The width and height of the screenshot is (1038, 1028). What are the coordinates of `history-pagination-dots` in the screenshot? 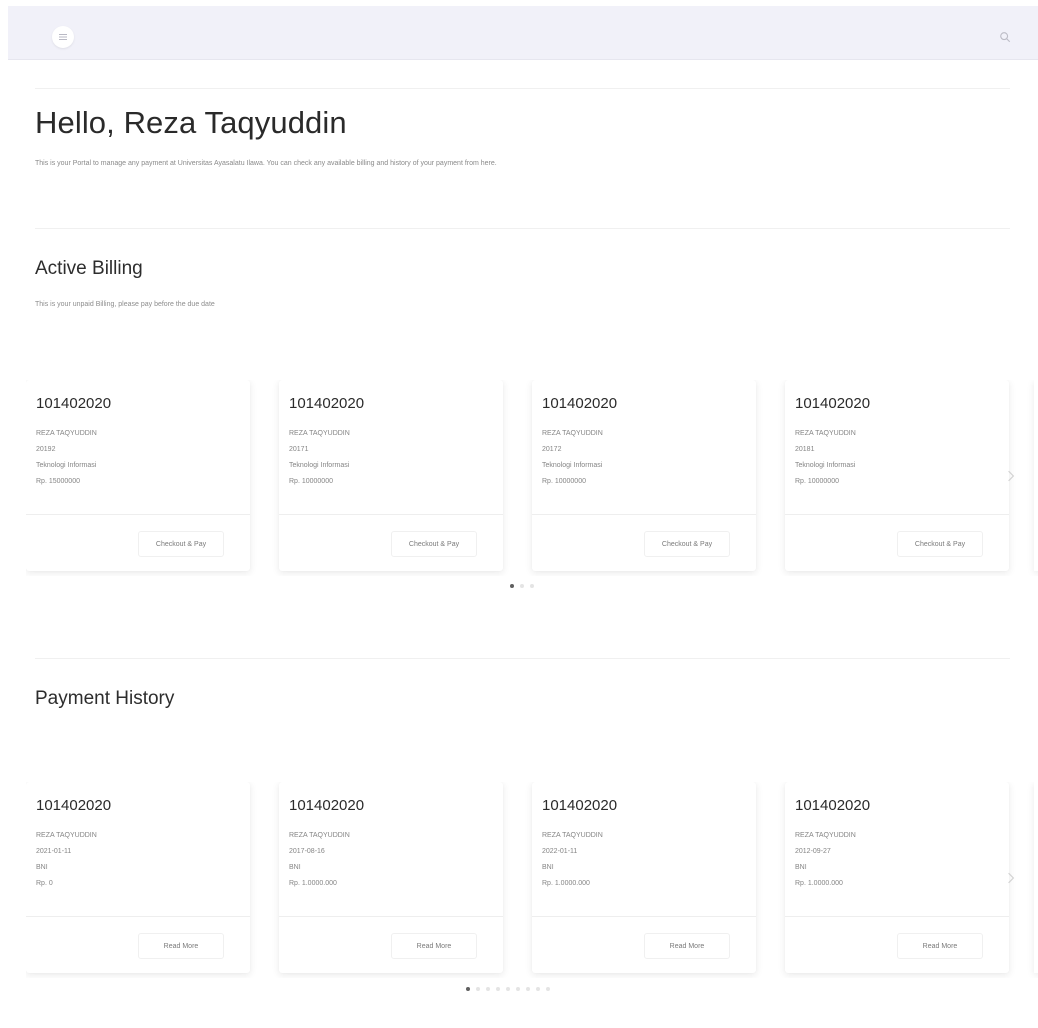 It's located at (508, 989).